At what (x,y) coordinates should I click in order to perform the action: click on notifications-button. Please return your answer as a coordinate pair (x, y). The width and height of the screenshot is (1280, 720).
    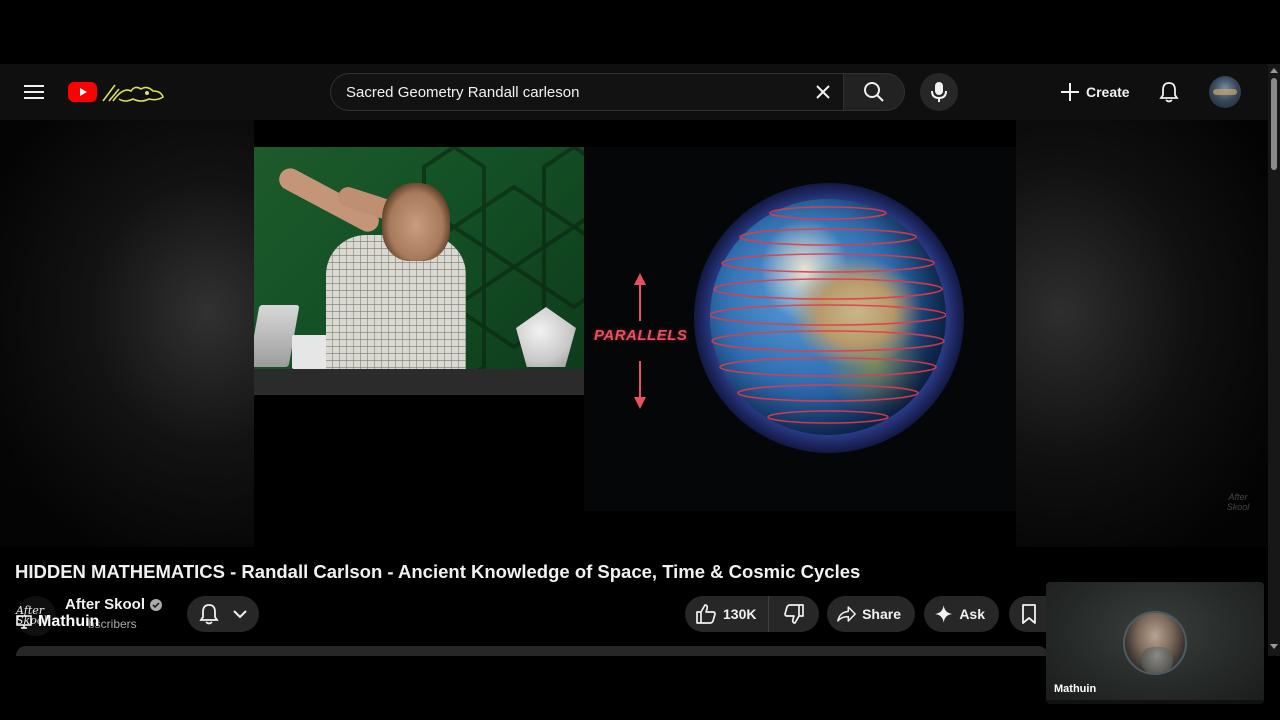
    Looking at the image, I should click on (1169, 92).